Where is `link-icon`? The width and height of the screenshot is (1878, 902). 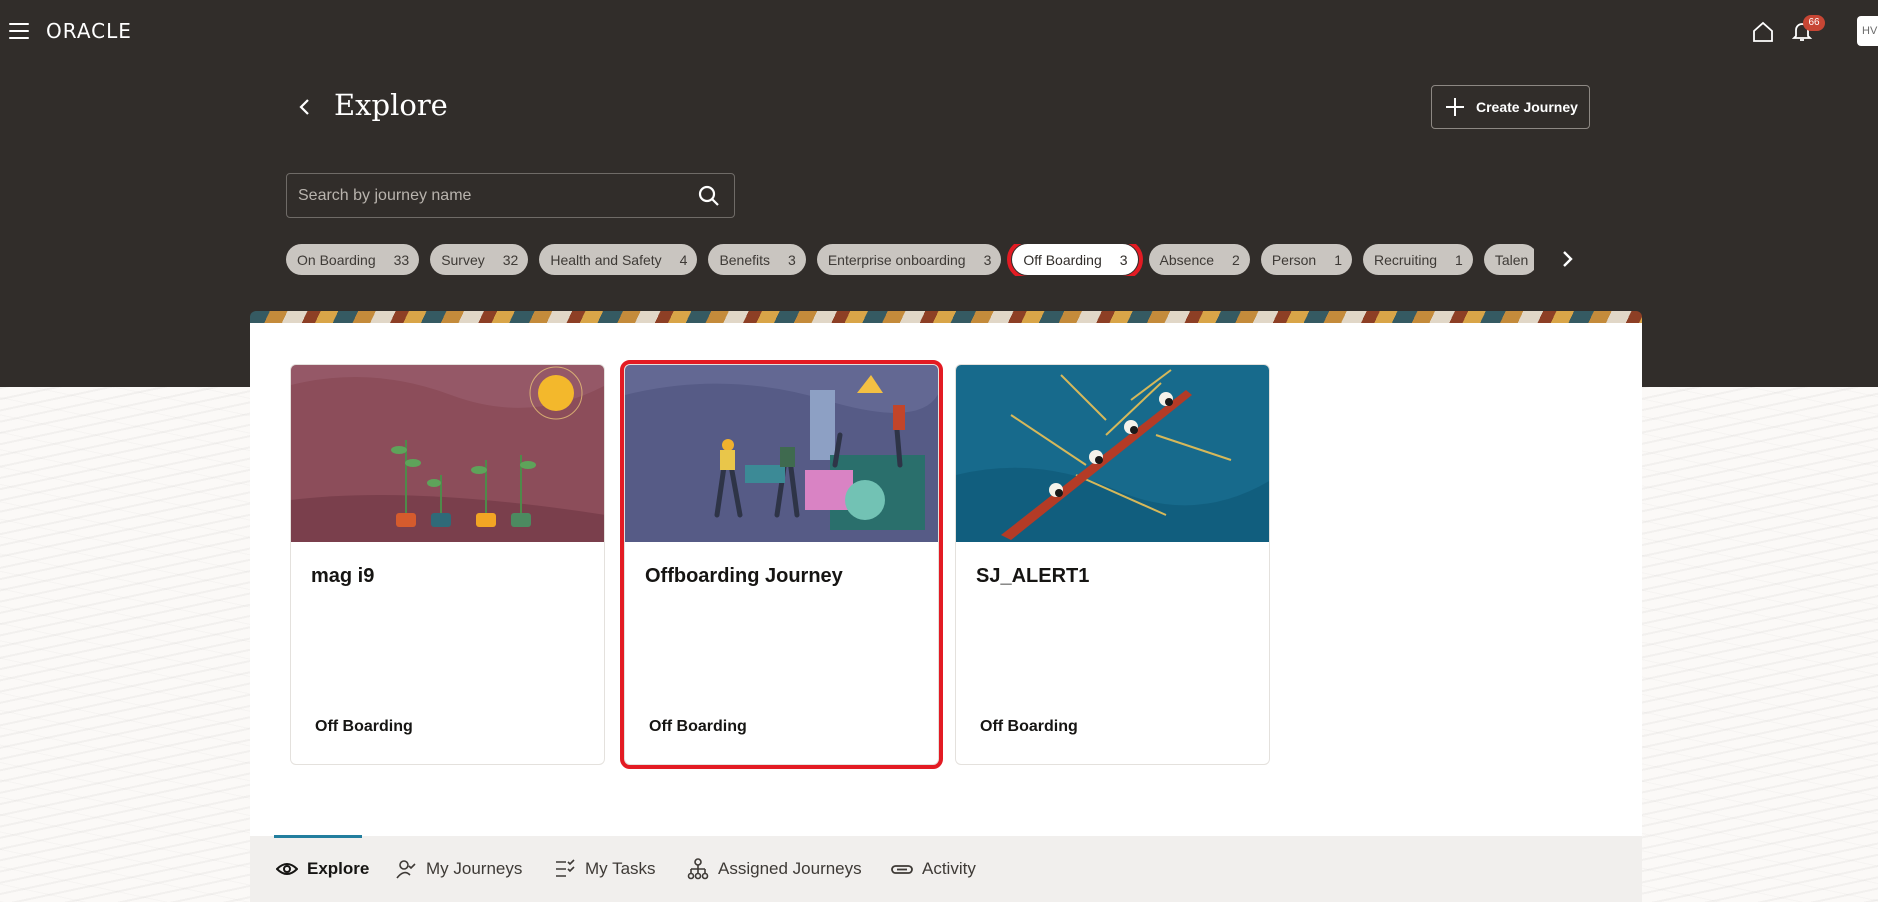
link-icon is located at coordinates (902, 869).